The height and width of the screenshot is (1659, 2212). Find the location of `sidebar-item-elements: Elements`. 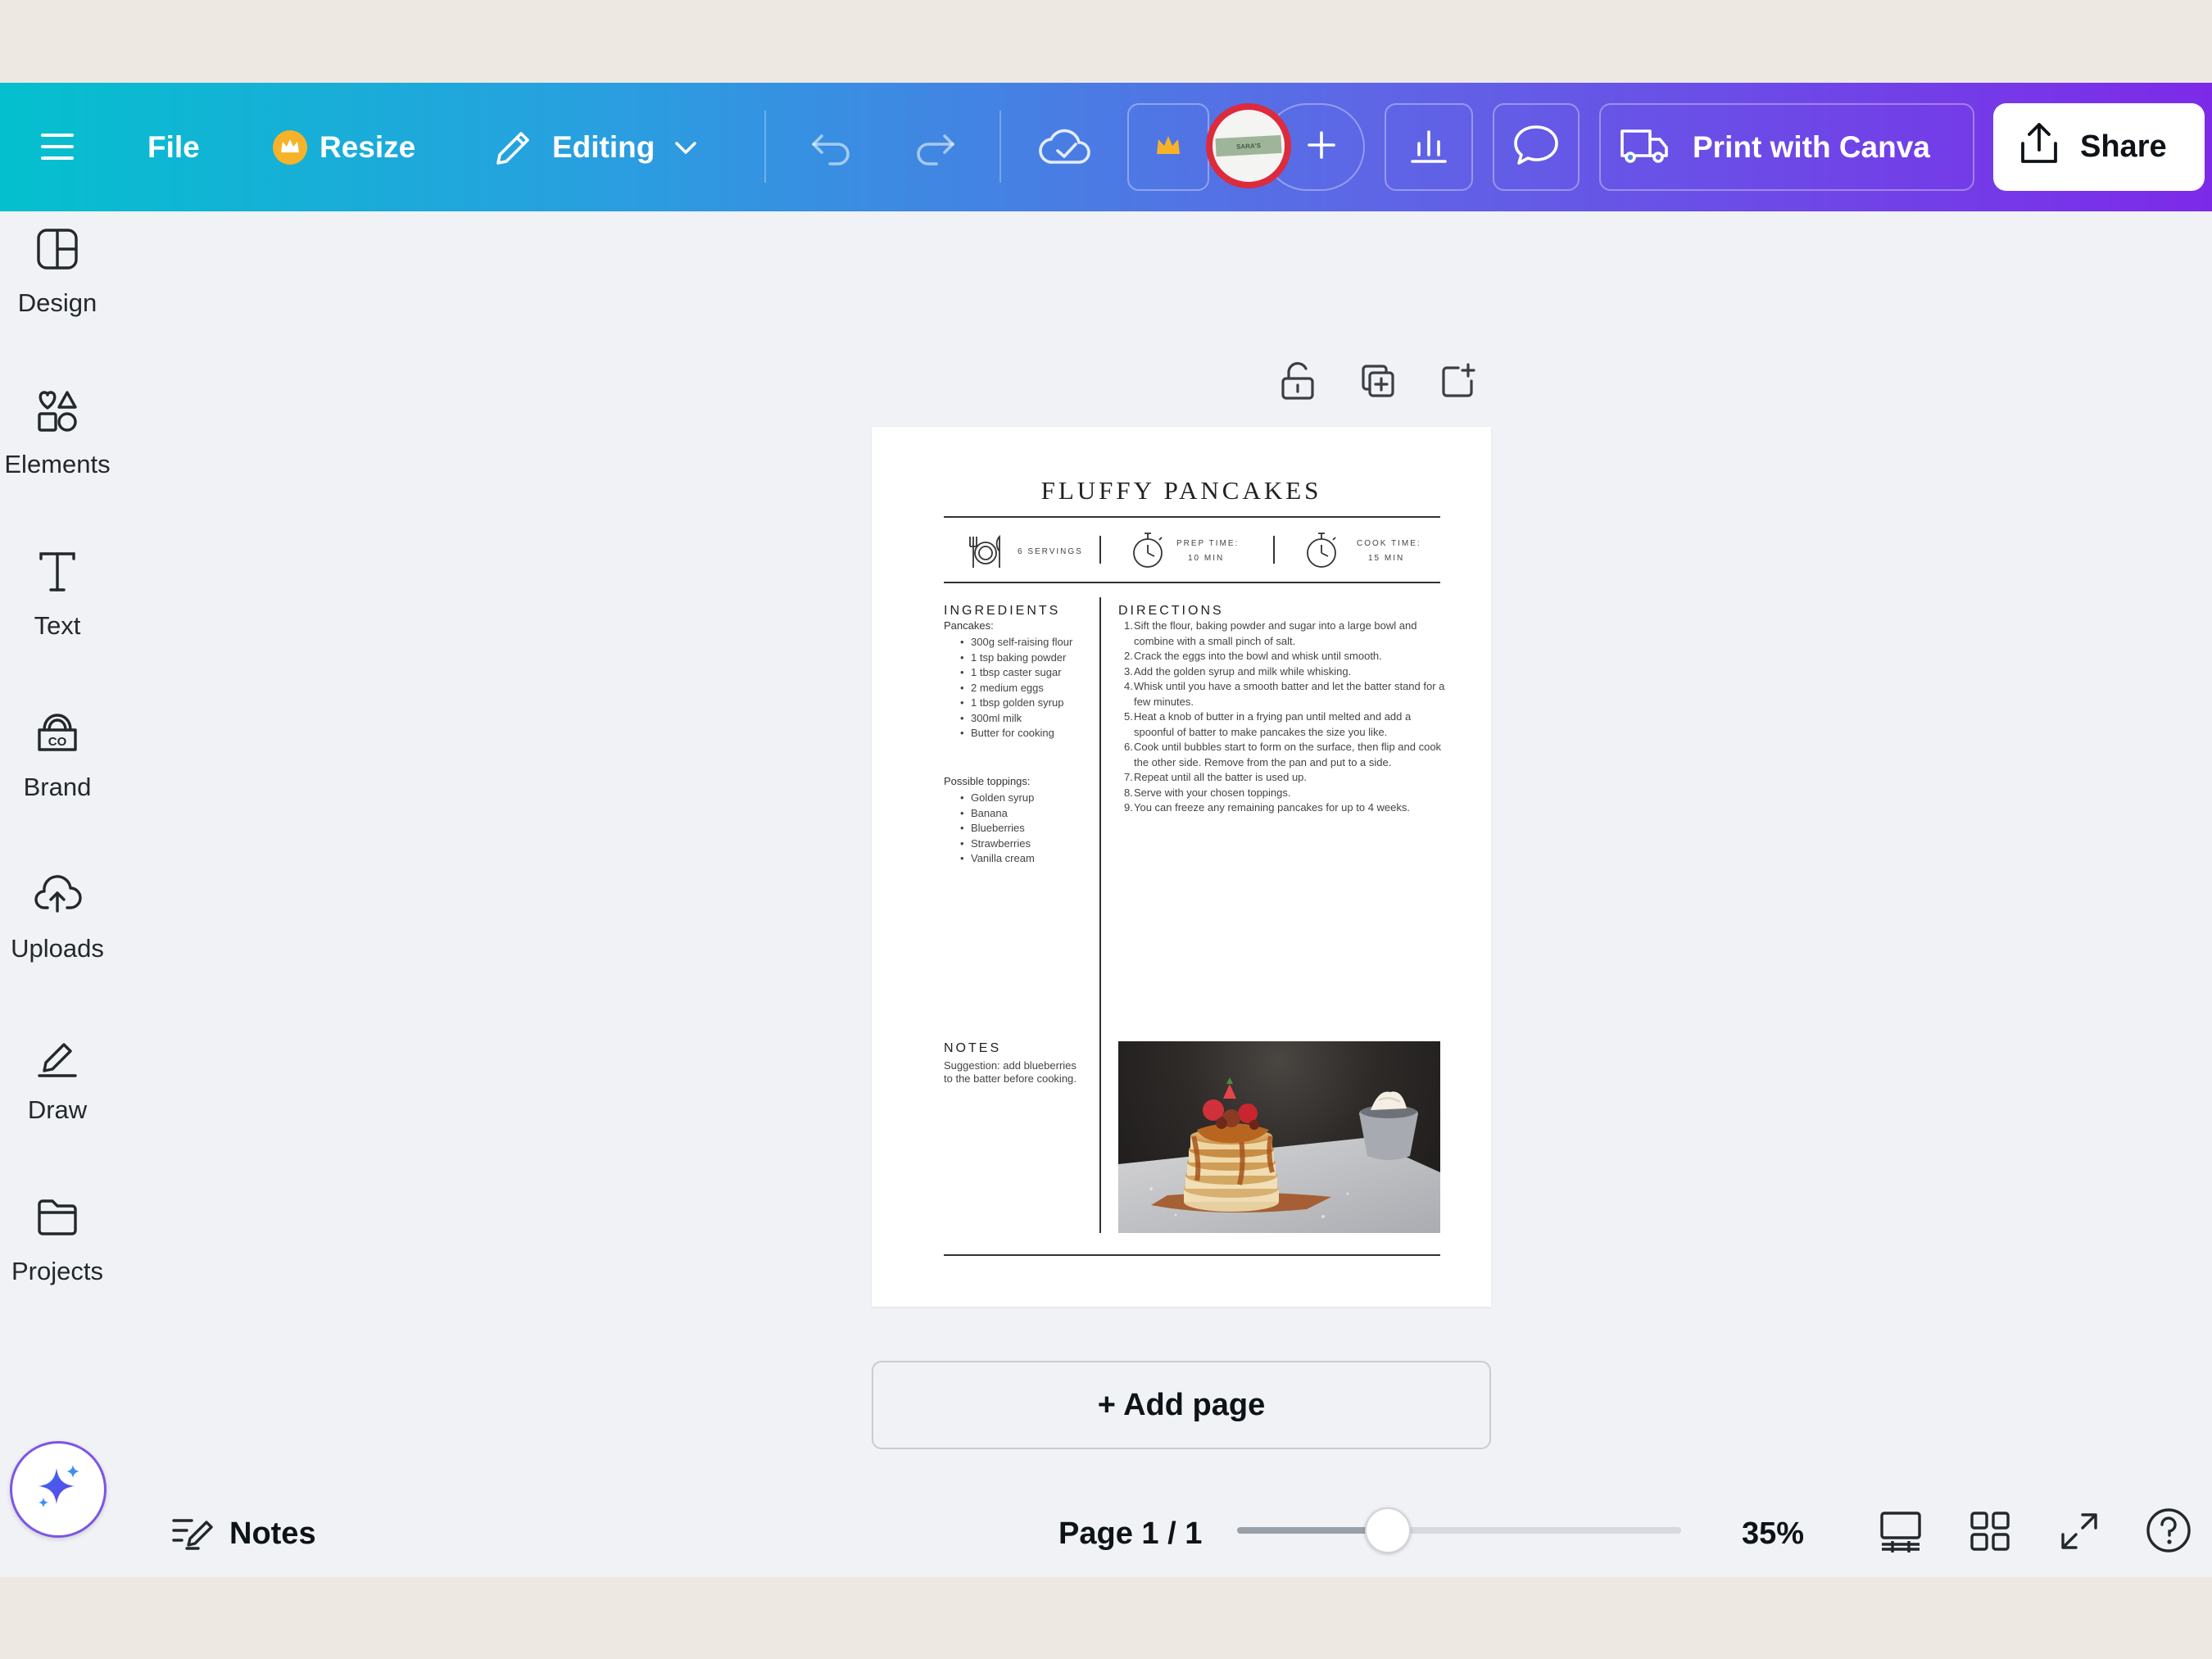

sidebar-item-elements: Elements is located at coordinates (57, 442).